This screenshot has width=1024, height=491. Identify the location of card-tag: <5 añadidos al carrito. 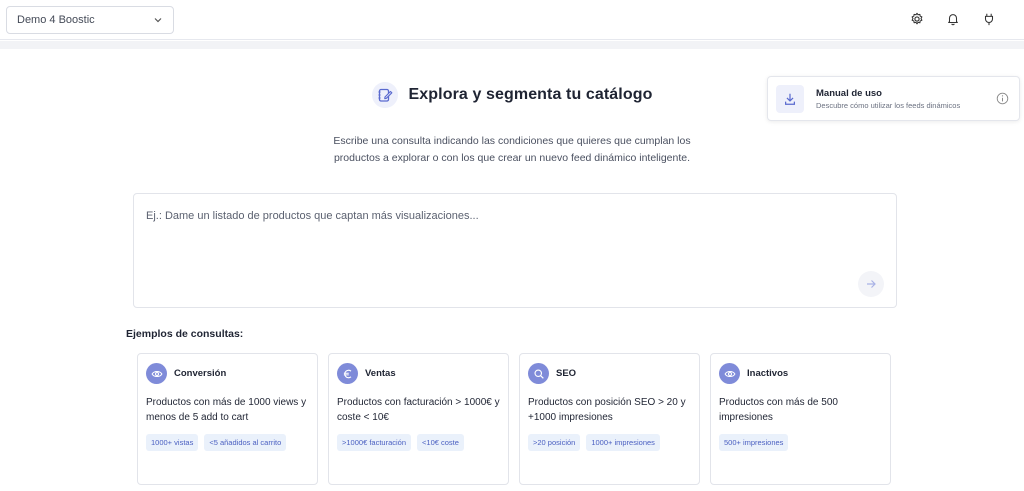
(245, 442).